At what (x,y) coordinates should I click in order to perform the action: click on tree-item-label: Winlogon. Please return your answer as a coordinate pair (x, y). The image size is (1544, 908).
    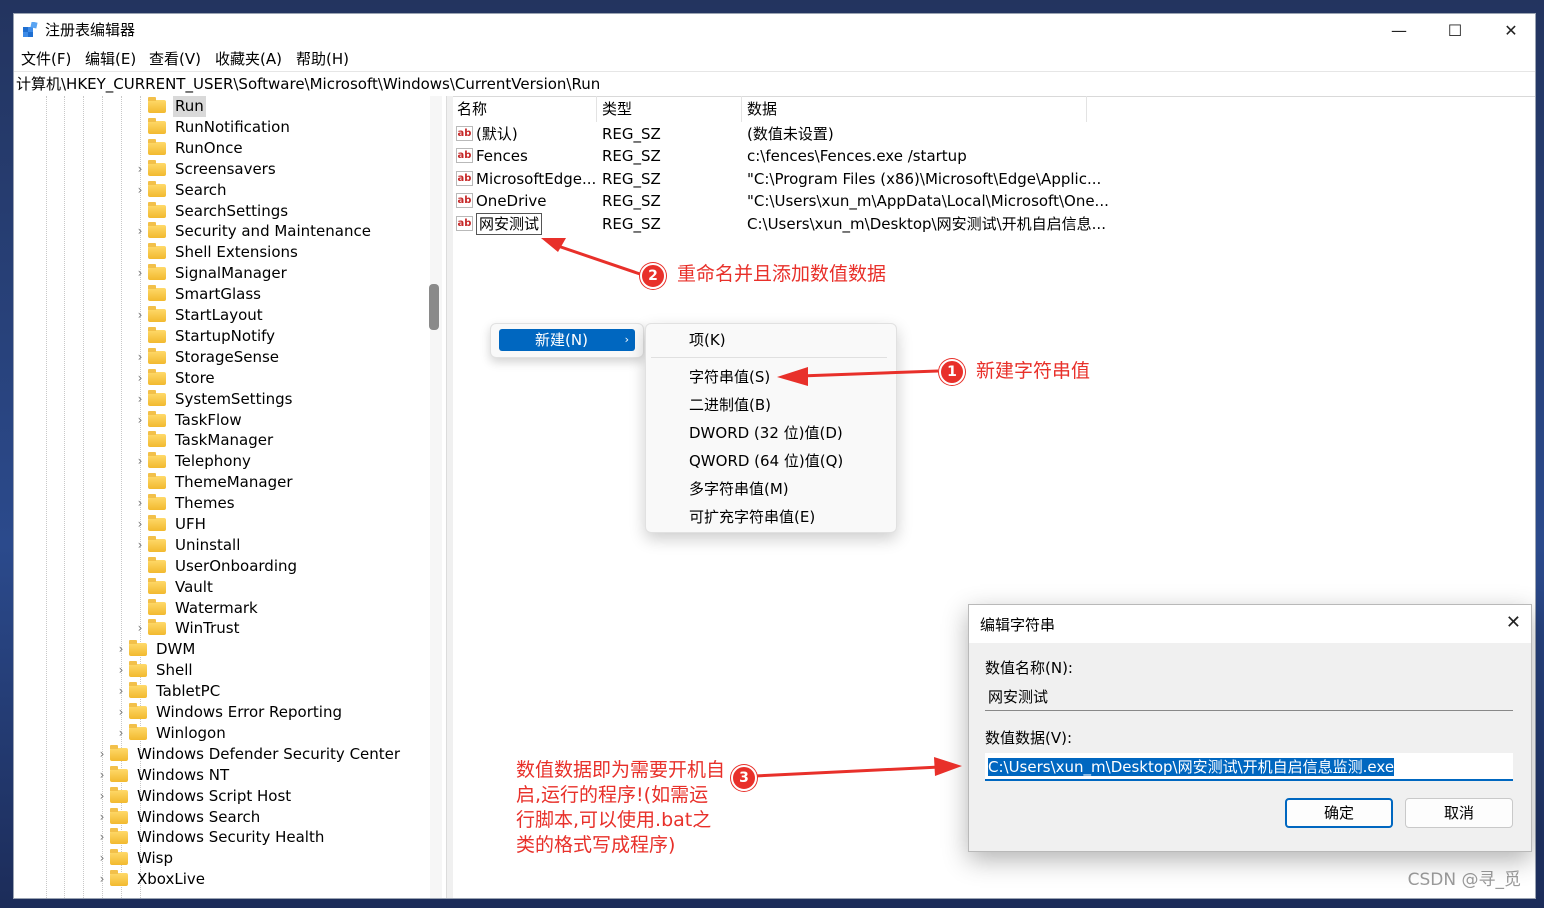
    Looking at the image, I should click on (191, 733).